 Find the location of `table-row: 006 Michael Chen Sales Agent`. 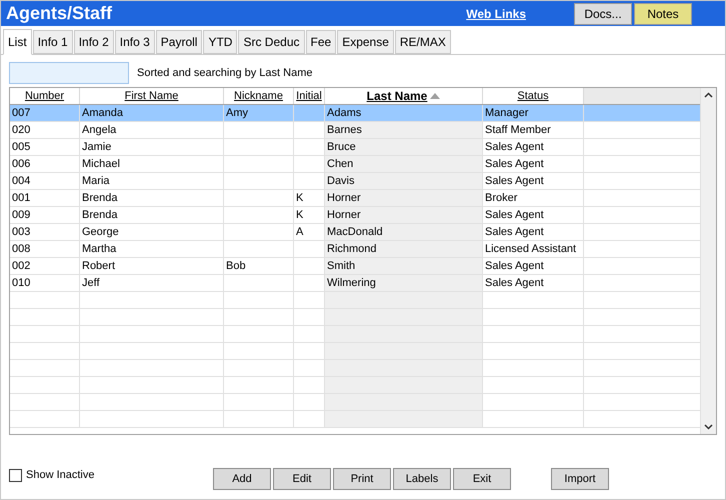

table-row: 006 Michael Chen Sales Agent is located at coordinates (355, 164).